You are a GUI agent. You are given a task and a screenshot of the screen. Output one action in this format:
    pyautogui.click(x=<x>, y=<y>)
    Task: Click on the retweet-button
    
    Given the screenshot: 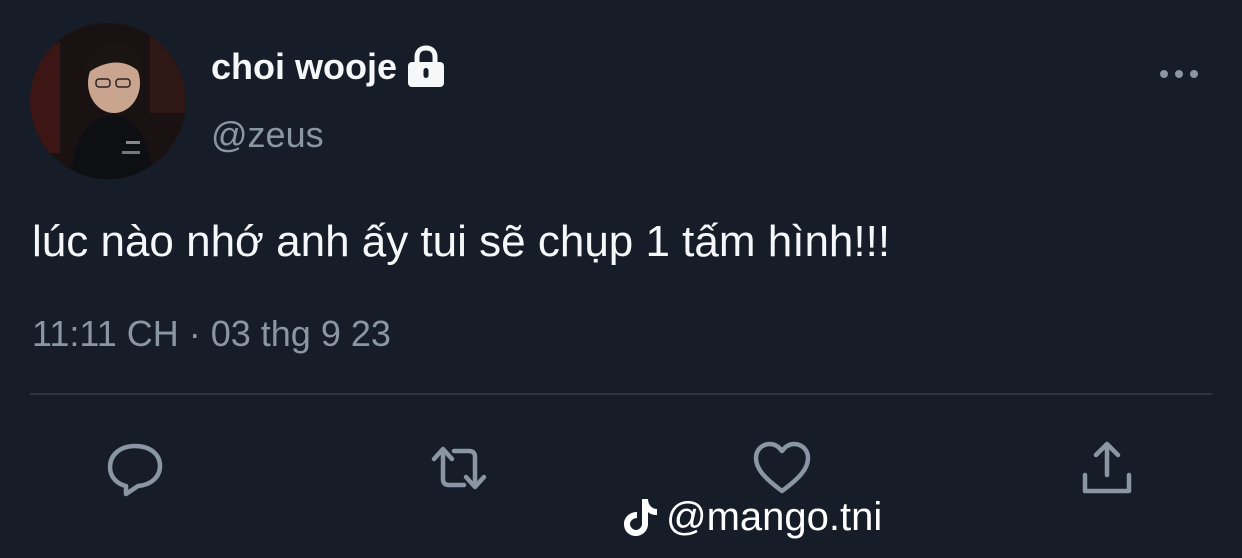 What is the action you would take?
    pyautogui.click(x=459, y=468)
    